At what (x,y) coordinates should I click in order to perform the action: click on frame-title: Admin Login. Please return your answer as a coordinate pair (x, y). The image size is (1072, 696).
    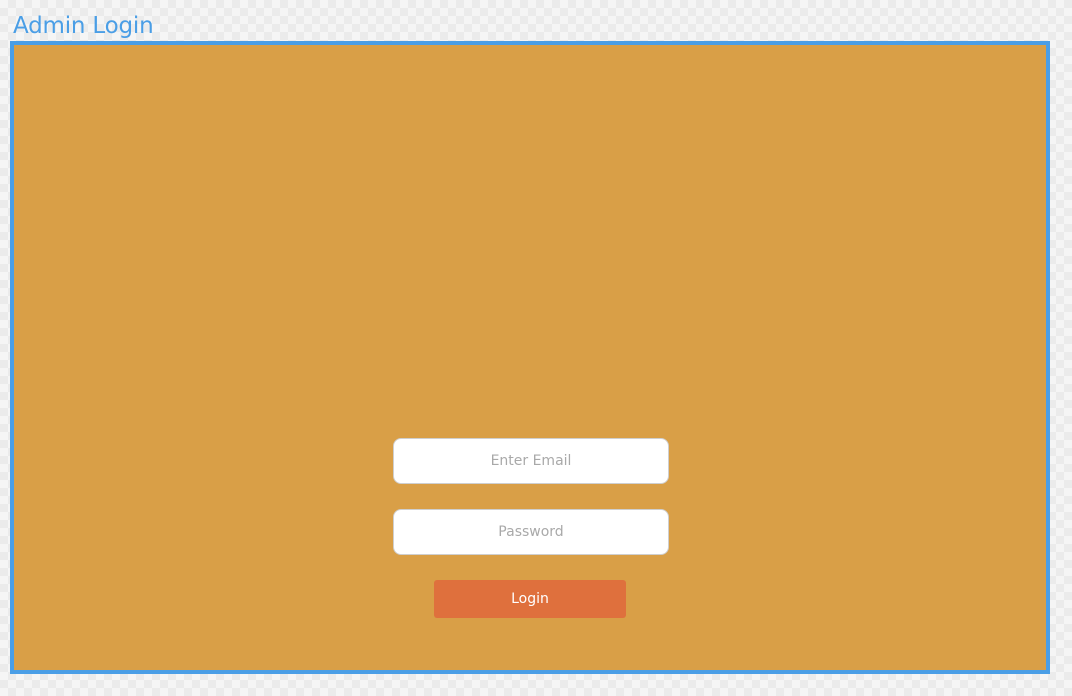
    Looking at the image, I should click on (83, 26).